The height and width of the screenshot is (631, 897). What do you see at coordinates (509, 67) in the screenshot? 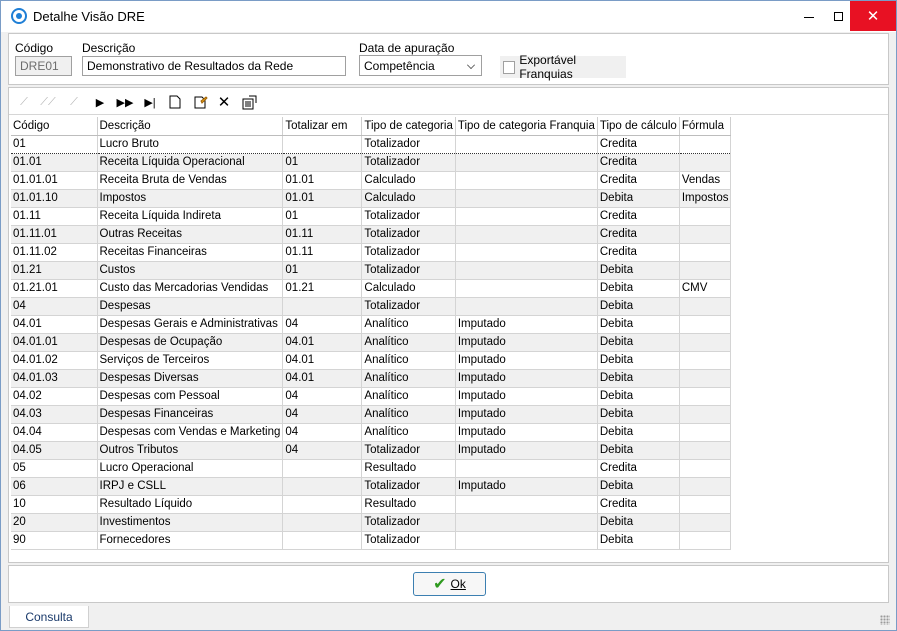
I see `exportavel-checkbox` at bounding box center [509, 67].